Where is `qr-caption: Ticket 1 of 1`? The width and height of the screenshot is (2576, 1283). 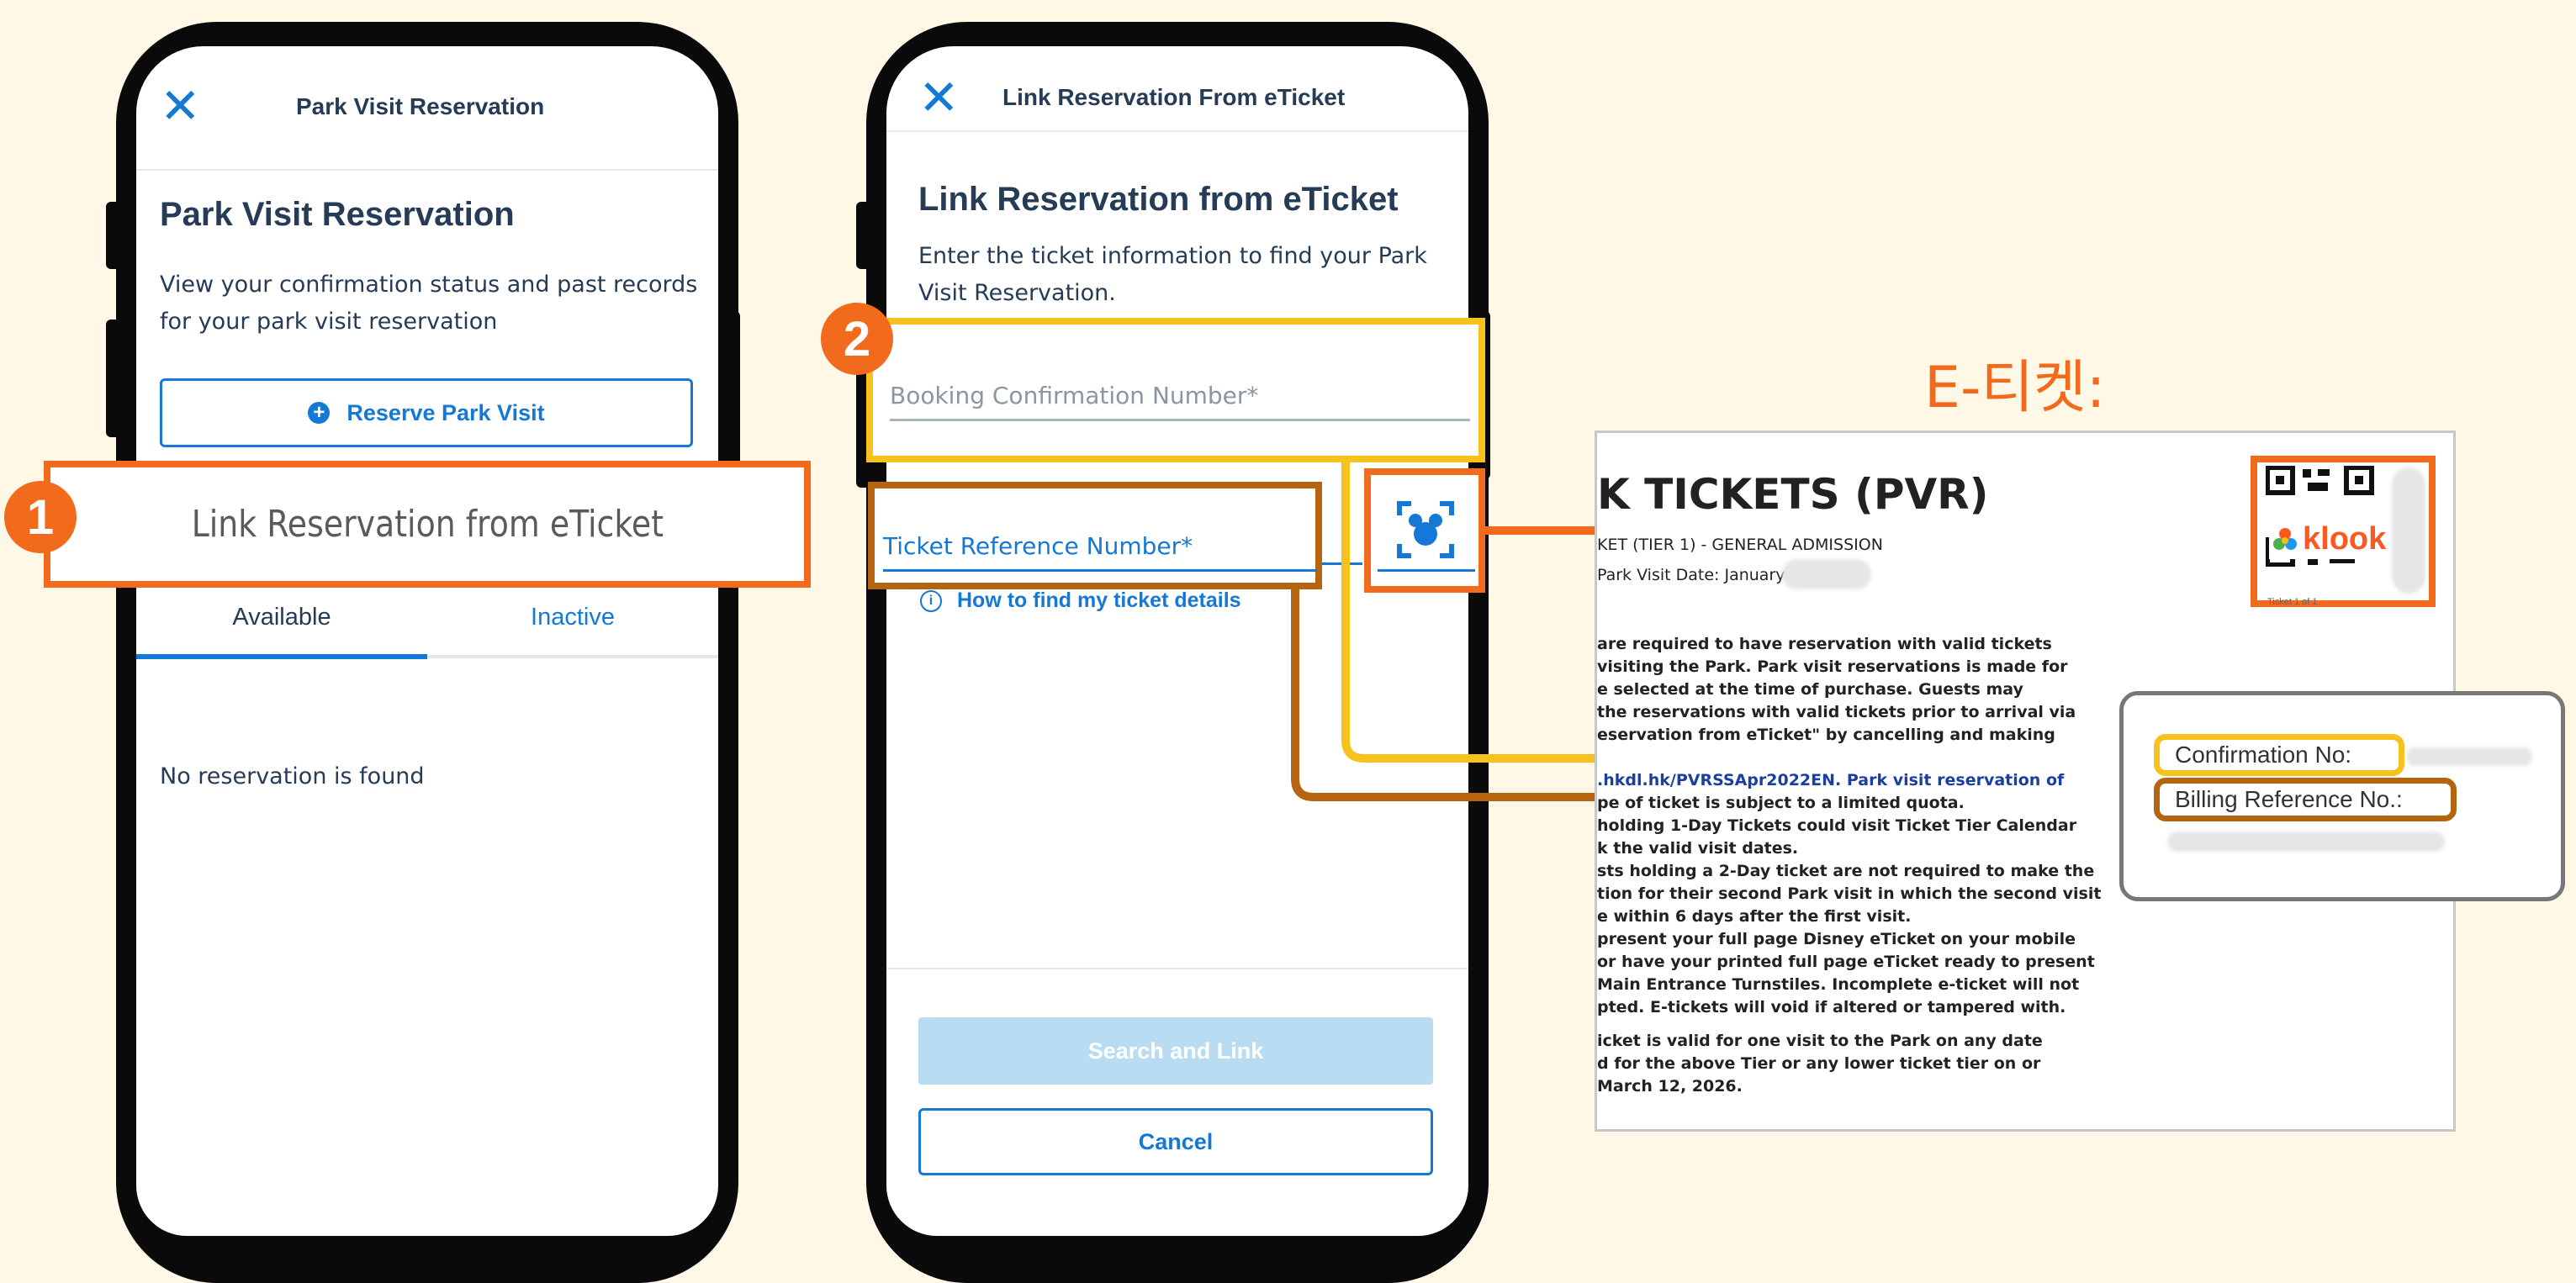 qr-caption: Ticket 1 of 1 is located at coordinates (2292, 602).